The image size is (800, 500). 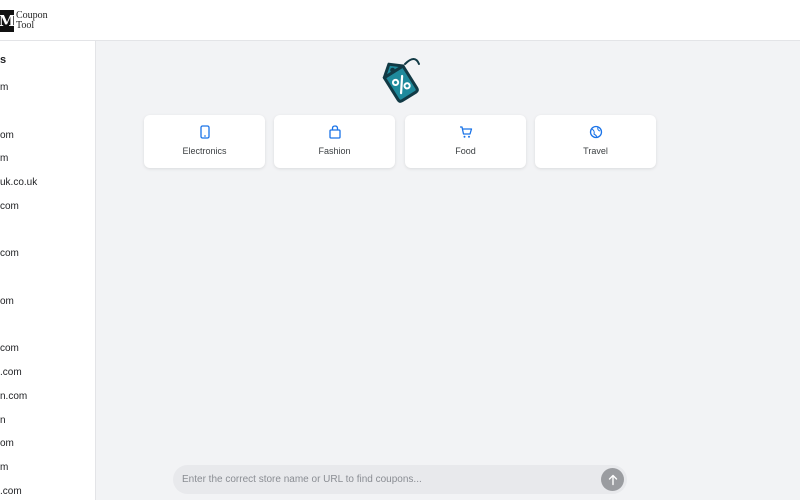 I want to click on tablet-icon, so click(x=204, y=132).